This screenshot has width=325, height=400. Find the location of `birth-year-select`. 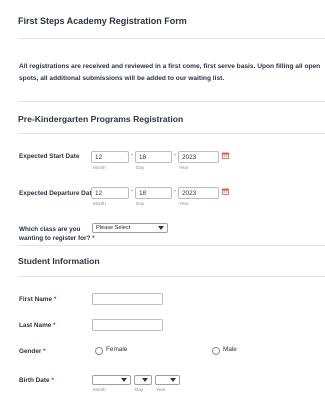

birth-year-select is located at coordinates (167, 380).